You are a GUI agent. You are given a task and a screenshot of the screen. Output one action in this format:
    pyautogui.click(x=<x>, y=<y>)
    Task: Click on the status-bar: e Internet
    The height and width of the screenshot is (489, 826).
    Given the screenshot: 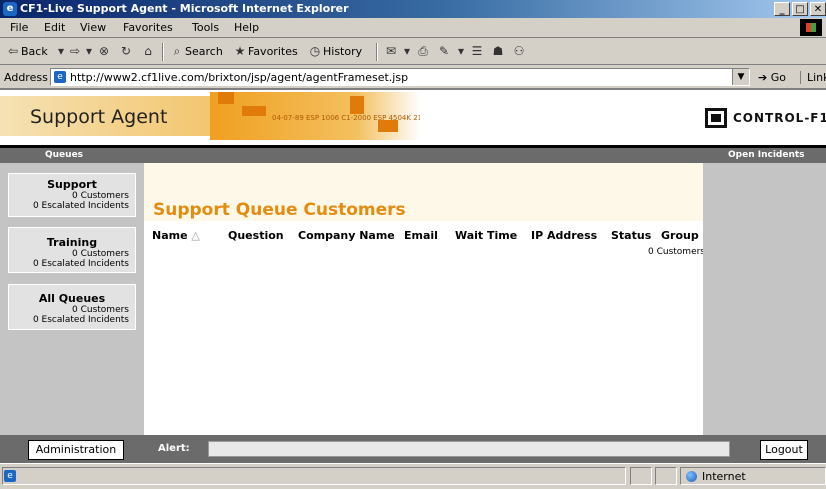 What is the action you would take?
    pyautogui.click(x=413, y=476)
    